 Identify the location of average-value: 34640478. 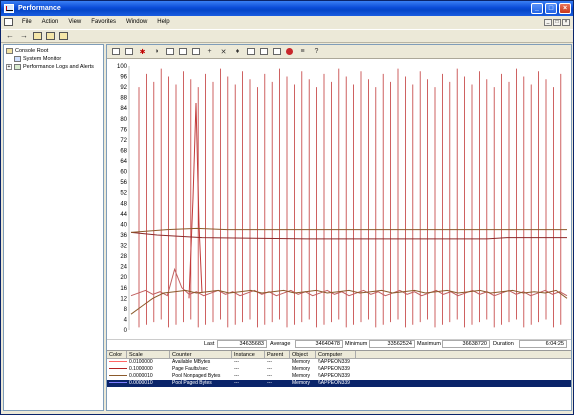
(319, 344).